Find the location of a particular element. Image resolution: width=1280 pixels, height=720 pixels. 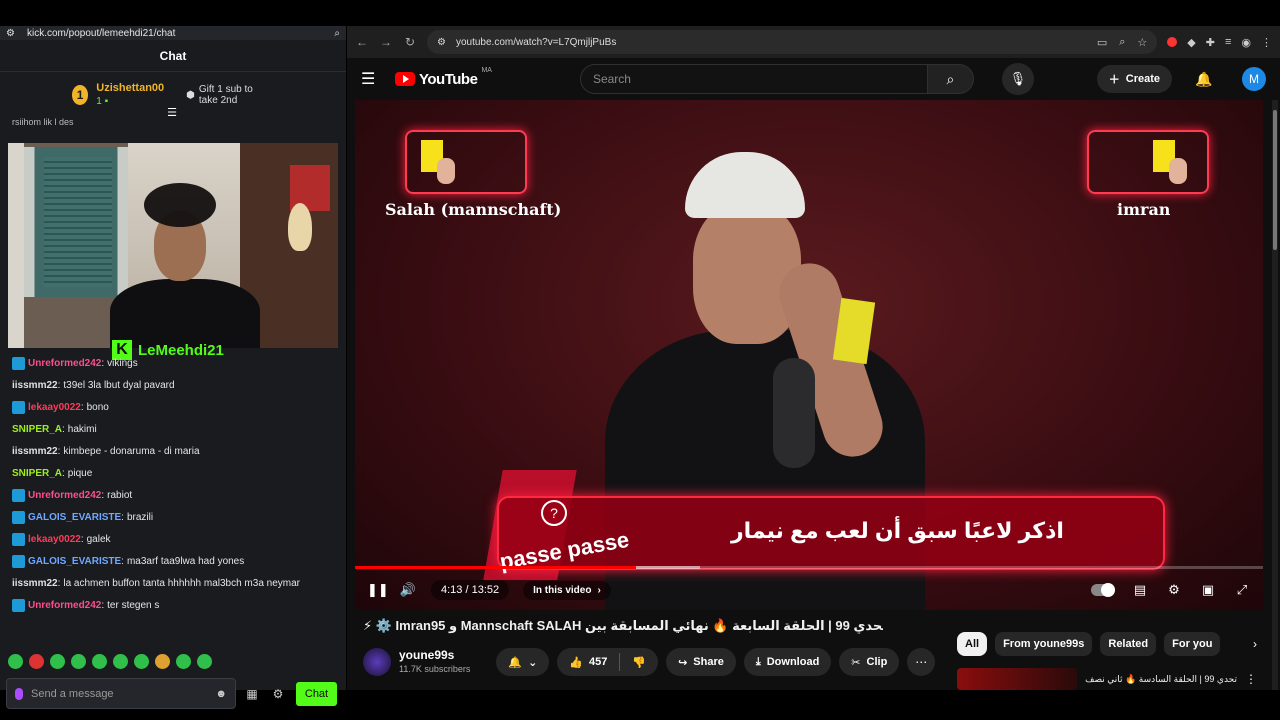

subscribed-bell-button: 🔔 ⌄ is located at coordinates (523, 662).